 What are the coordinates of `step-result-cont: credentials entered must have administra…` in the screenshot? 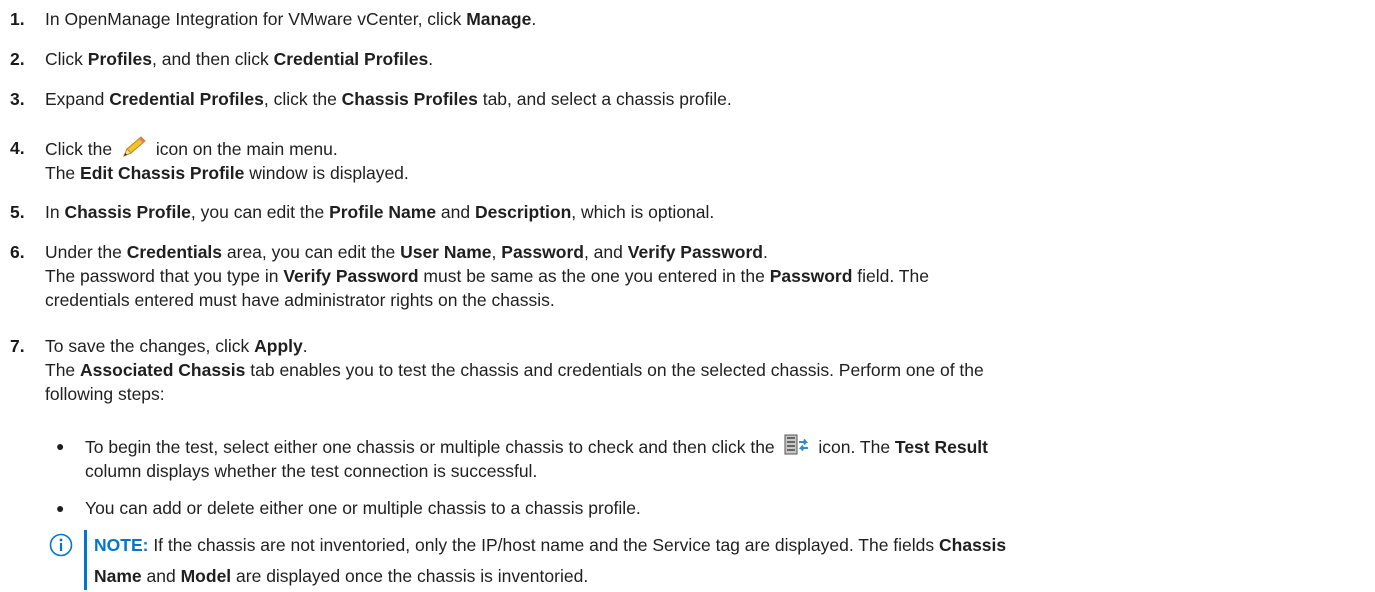 It's located at (300, 300).